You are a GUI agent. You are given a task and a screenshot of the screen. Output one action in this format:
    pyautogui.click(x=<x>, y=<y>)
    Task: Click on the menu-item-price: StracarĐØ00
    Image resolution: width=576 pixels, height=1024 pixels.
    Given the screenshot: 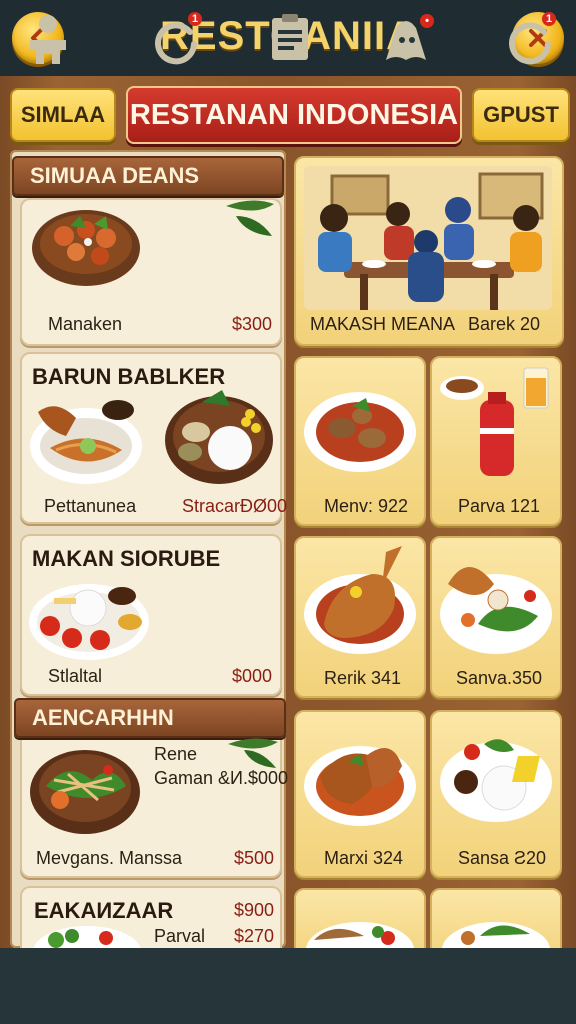 What is the action you would take?
    pyautogui.click(x=235, y=506)
    